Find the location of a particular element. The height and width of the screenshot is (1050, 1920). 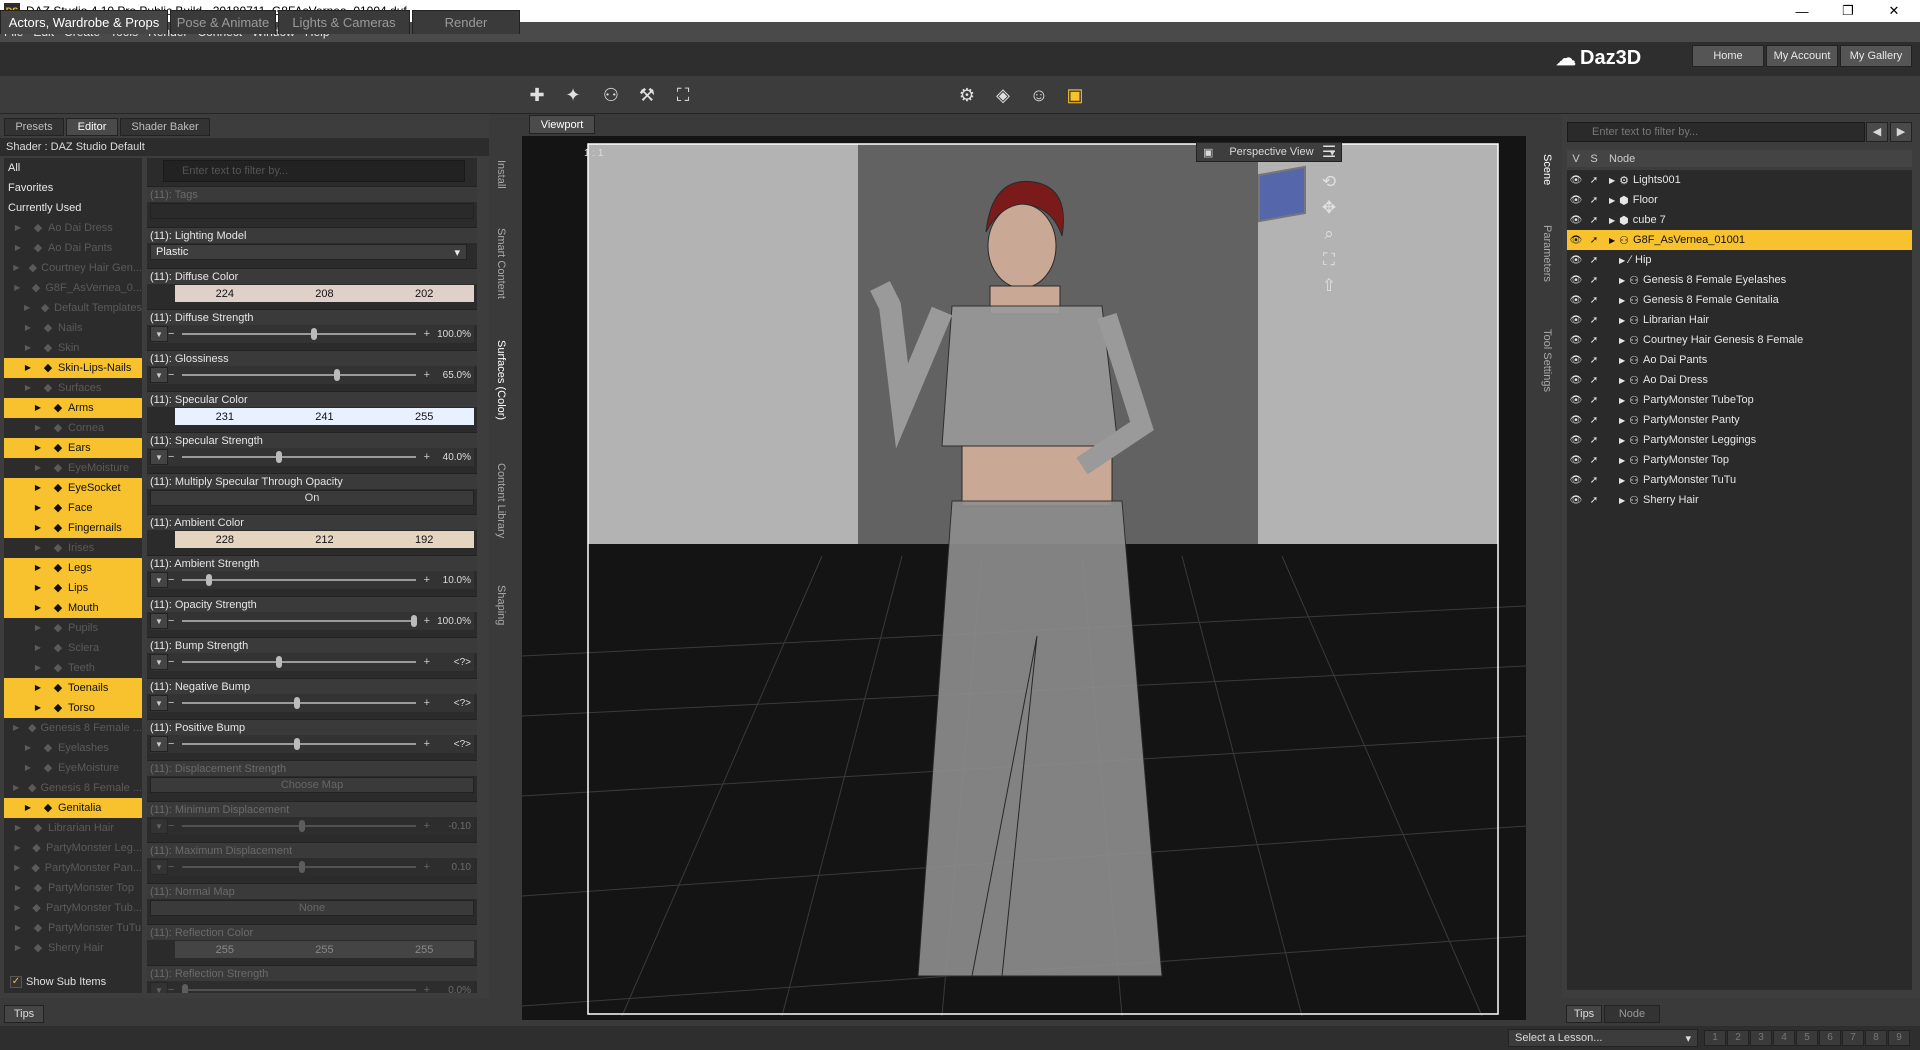

surface-tree-item: ▶ ◆ Toenails is located at coordinates (73, 688).